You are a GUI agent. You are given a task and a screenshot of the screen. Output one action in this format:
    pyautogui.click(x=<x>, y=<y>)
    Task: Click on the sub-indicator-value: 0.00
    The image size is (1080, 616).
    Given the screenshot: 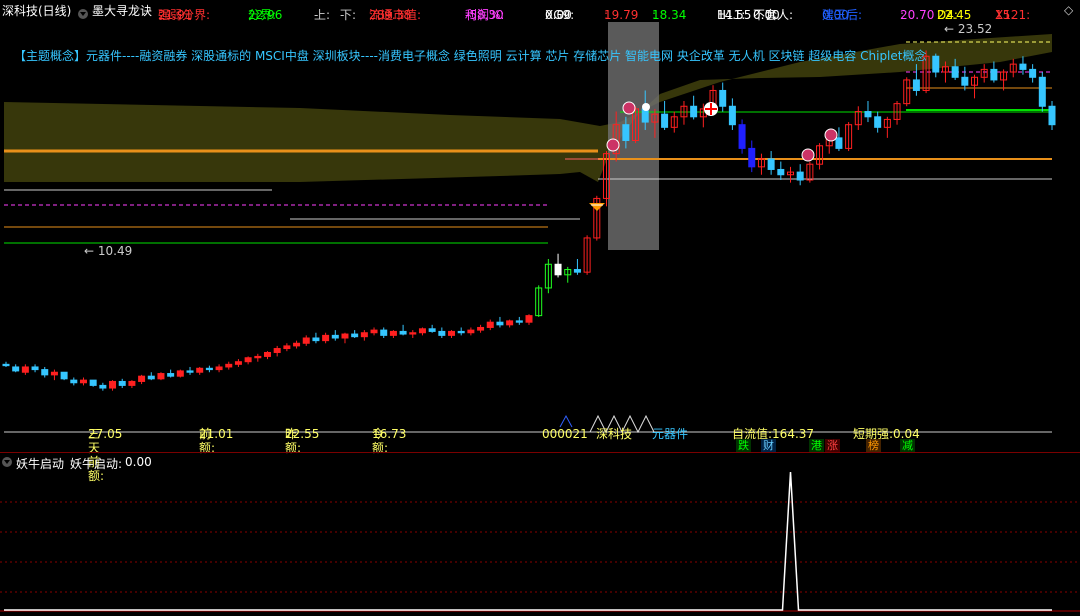 What is the action you would take?
    pyautogui.click(x=138, y=462)
    